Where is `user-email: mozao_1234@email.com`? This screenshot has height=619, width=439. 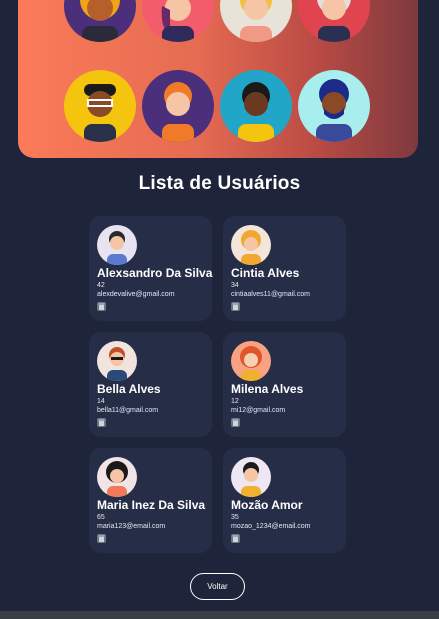 user-email: mozao_1234@email.com is located at coordinates (271, 526).